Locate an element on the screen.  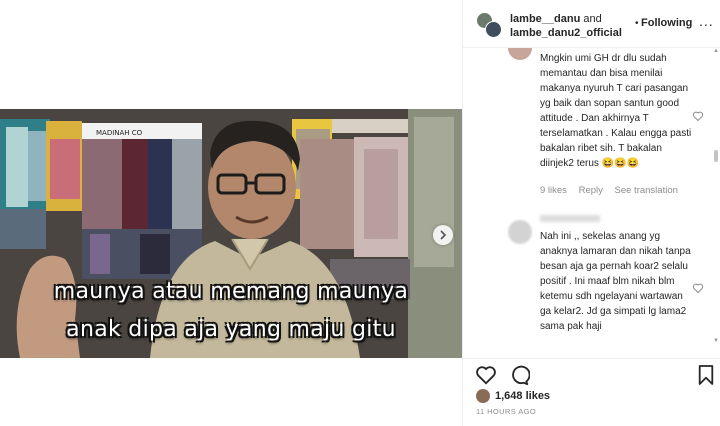
comments-scrollbar is located at coordinates (716, 156).